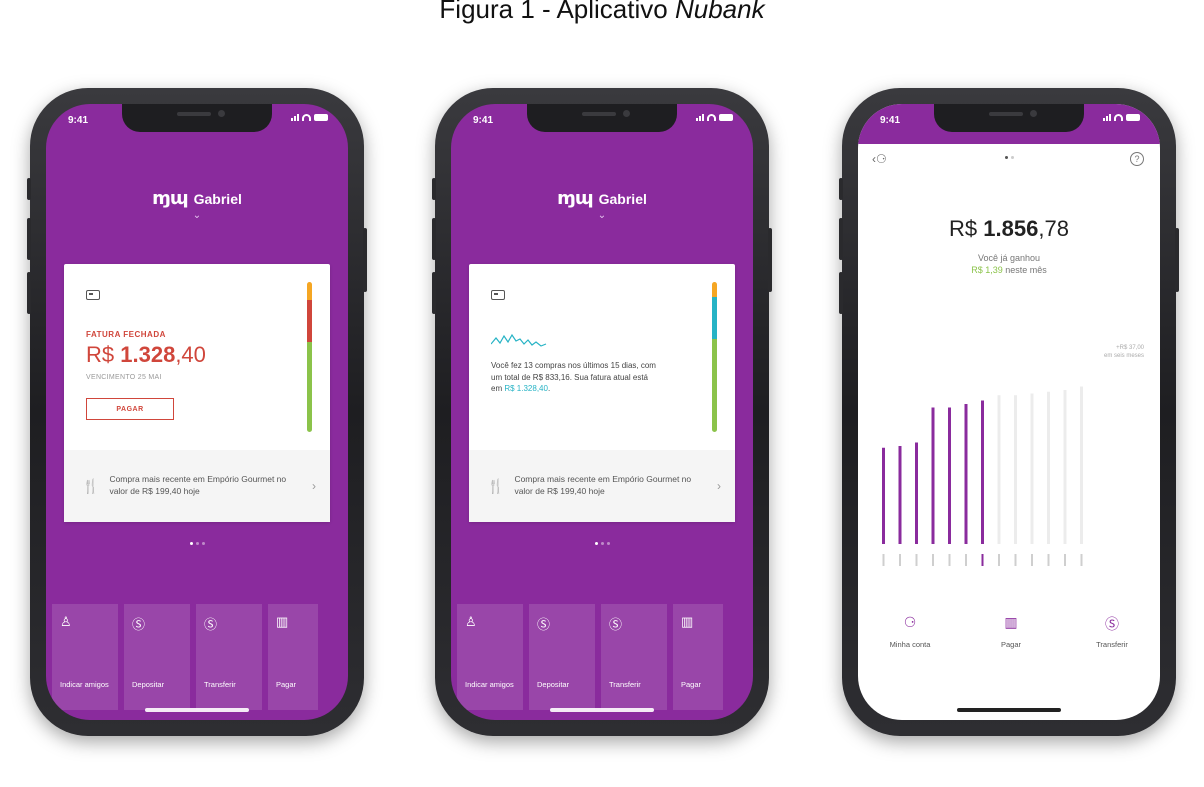  What do you see at coordinates (1123, 352) in the screenshot?
I see `chart-note: +R$ 37,00 em seis meses` at bounding box center [1123, 352].